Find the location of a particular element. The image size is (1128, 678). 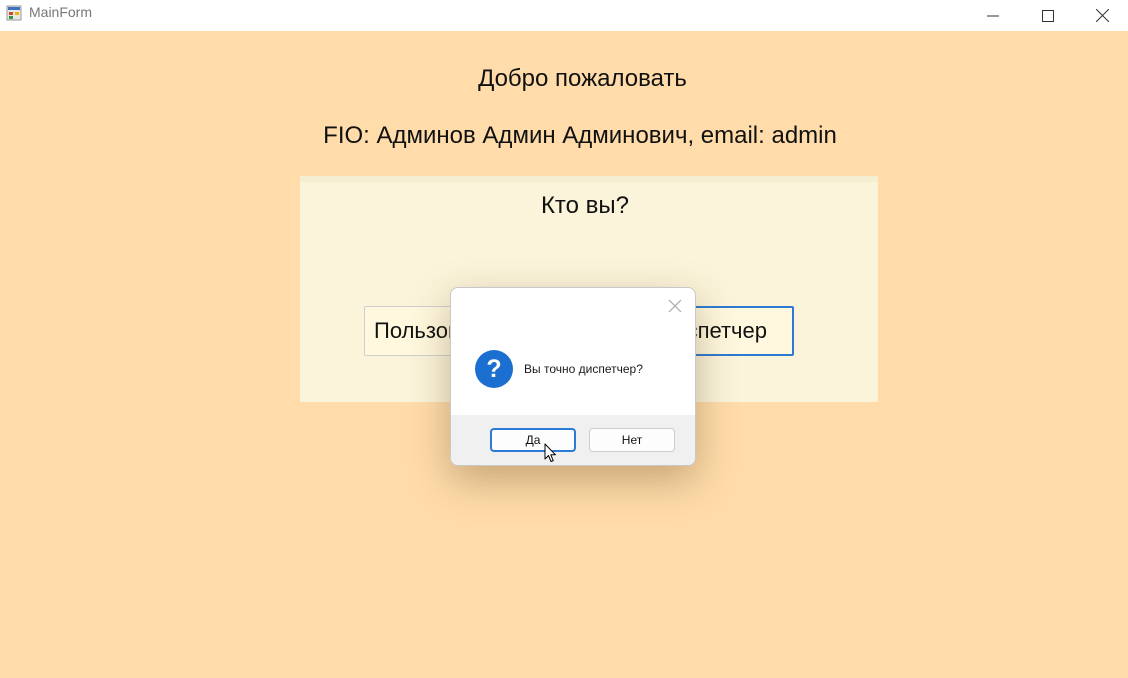

question-icon: ? is located at coordinates (494, 369).